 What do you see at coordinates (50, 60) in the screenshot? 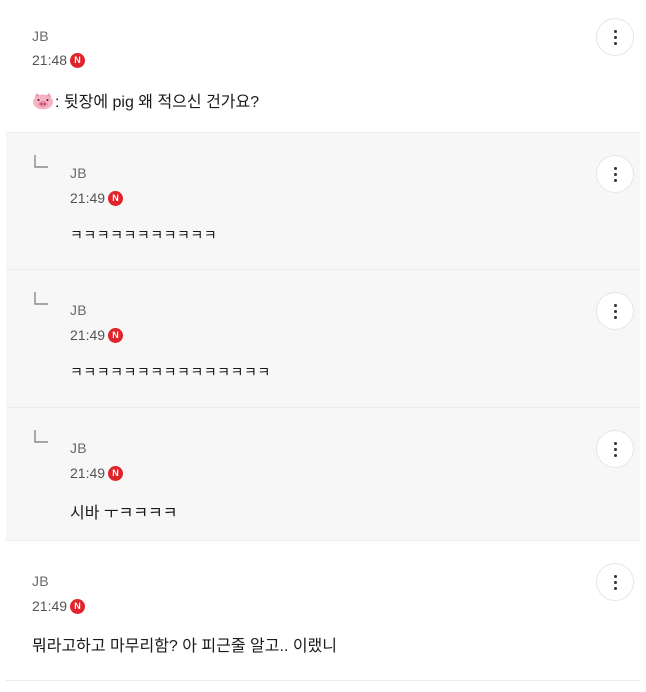
I see `comment-time: 21:48` at bounding box center [50, 60].